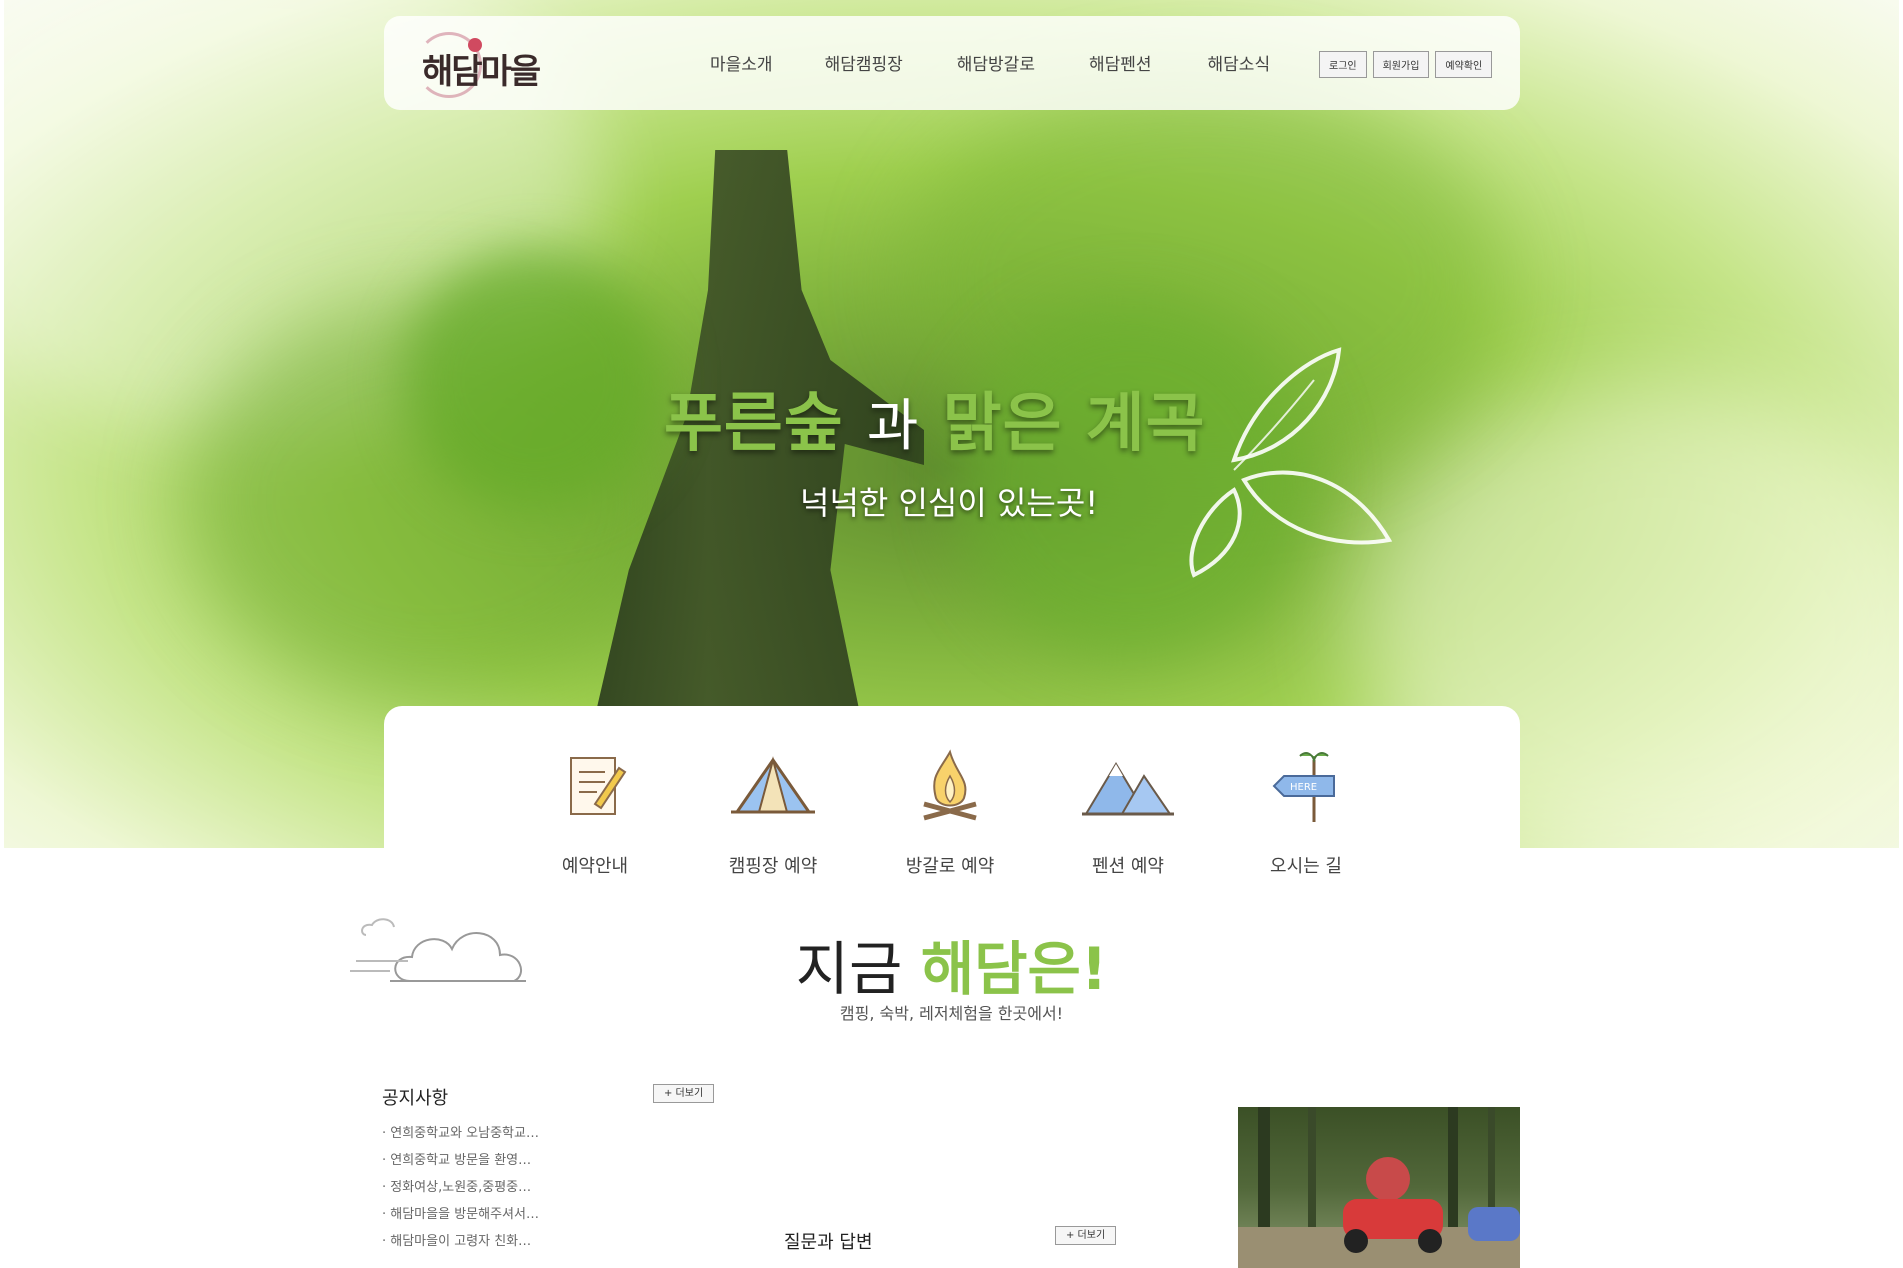 The image size is (1903, 1268). I want to click on quick-label: 펜션 예약, so click(1128, 866).